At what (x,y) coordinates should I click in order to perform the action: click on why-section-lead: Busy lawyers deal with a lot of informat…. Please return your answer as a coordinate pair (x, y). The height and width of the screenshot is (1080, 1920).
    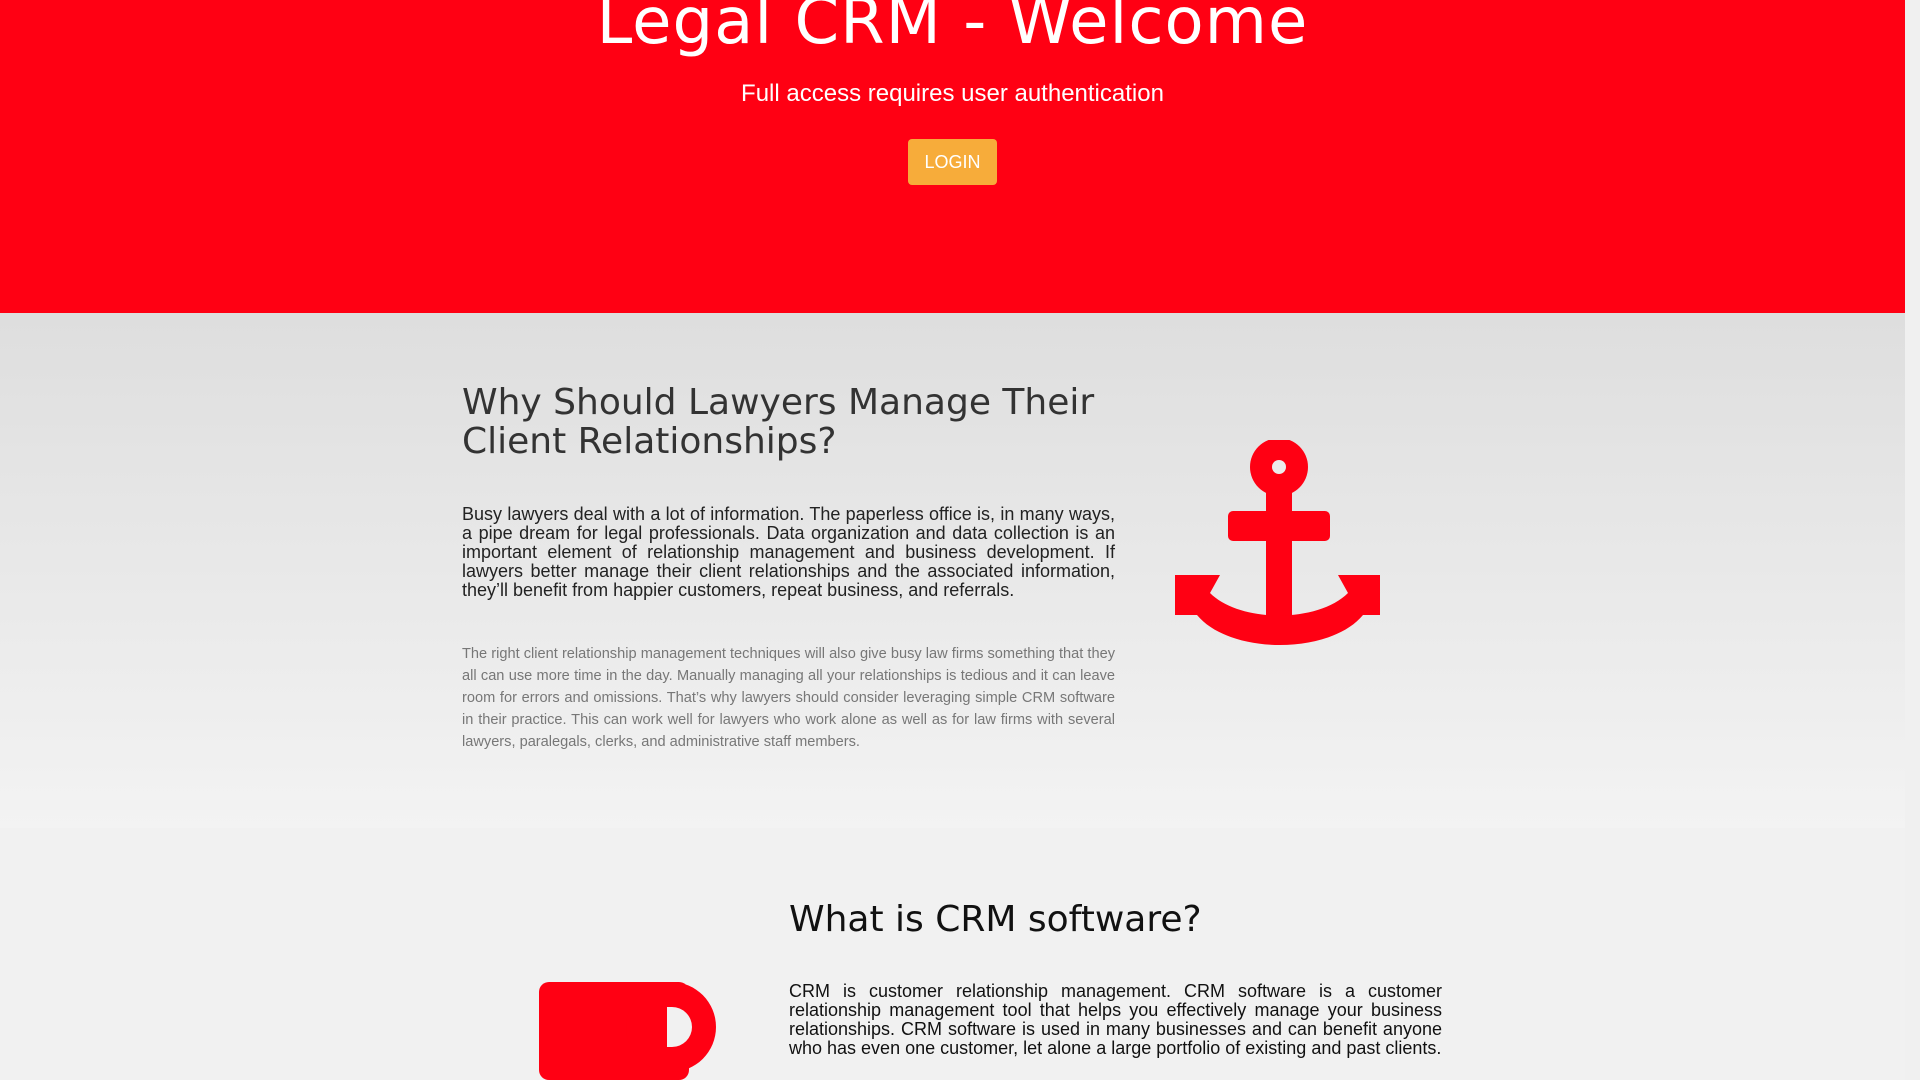
    Looking at the image, I should click on (788, 552).